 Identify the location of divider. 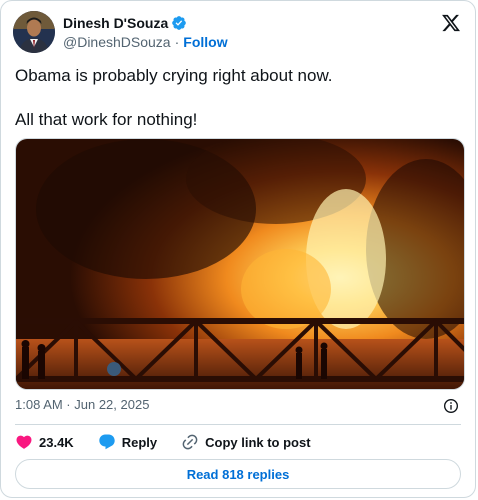
(238, 424).